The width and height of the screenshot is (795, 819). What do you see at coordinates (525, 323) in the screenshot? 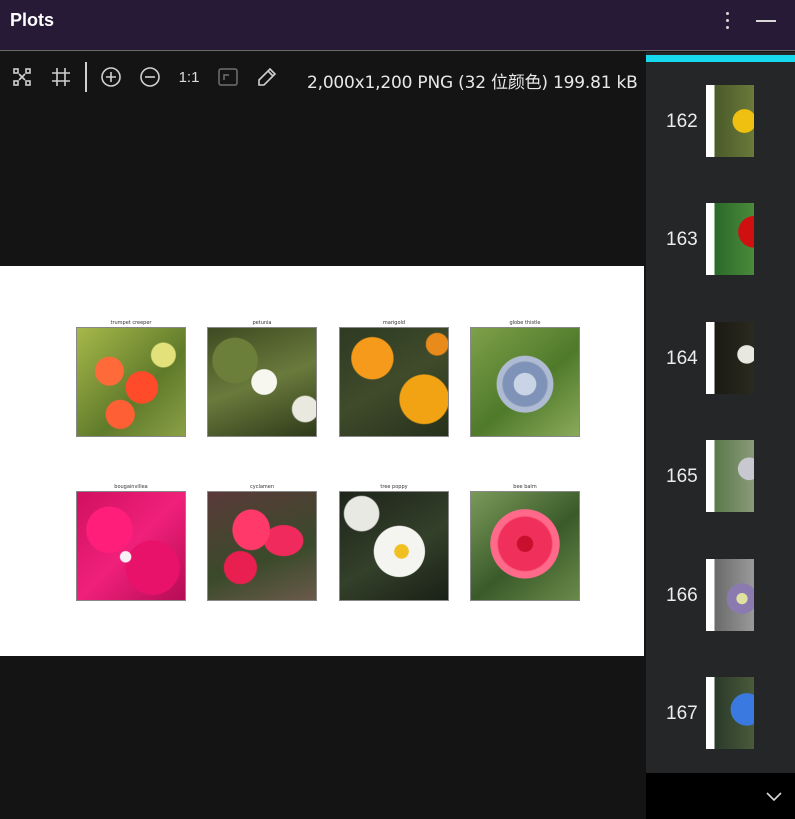
I see `tile-label: globe thistle` at bounding box center [525, 323].